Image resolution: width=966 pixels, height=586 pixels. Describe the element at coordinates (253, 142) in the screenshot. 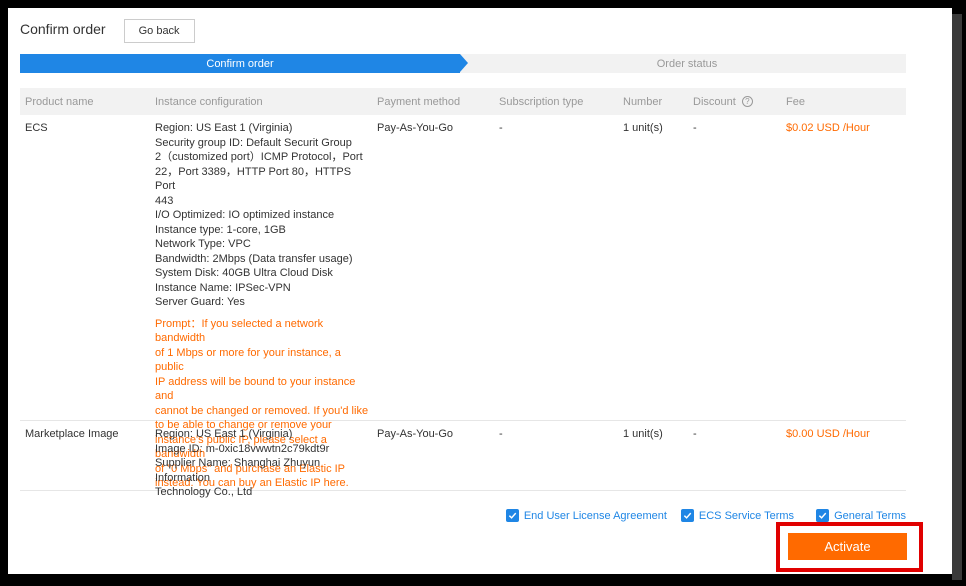

I see `config-line: Security group ID: Default Securit Group` at that location.